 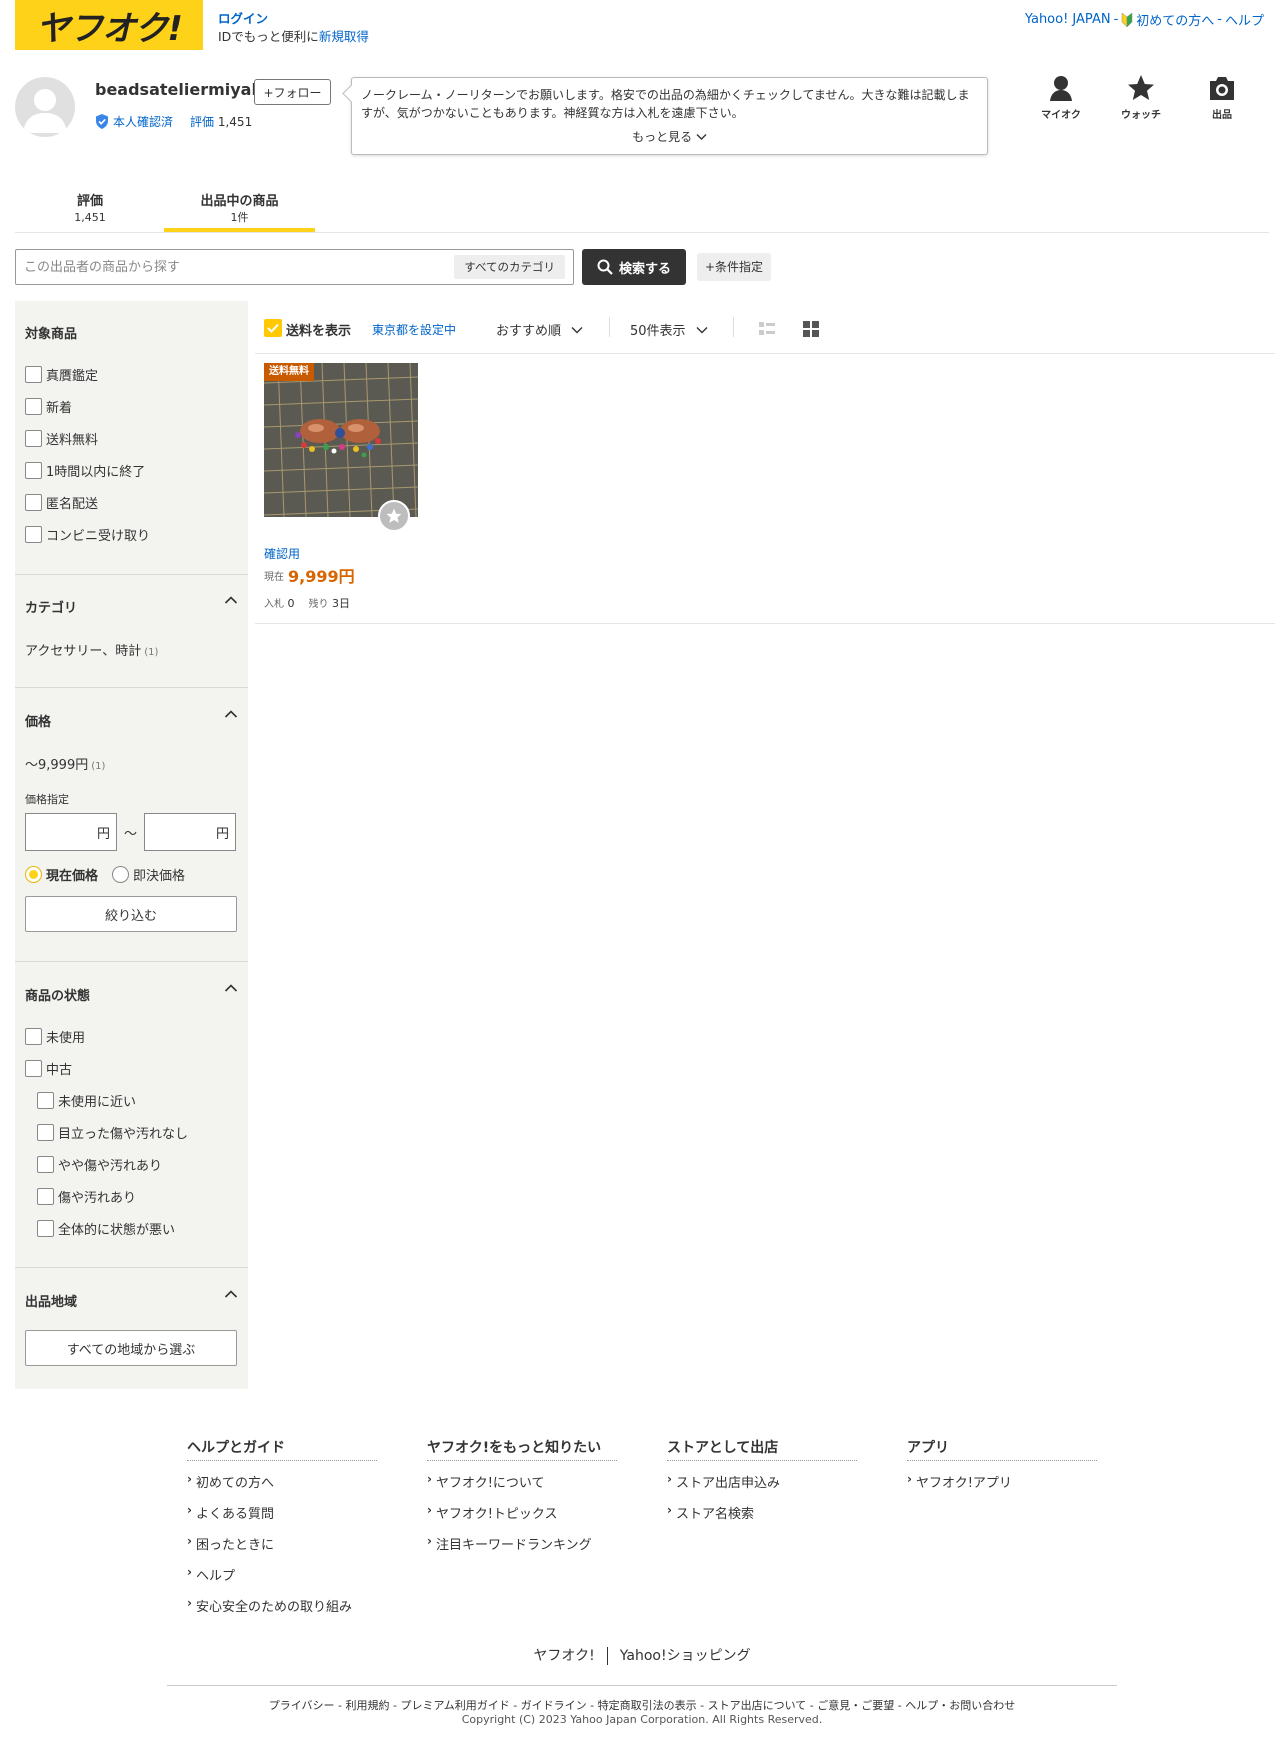 I want to click on filter-authenticity: 真贋鑑定, so click(x=131, y=374).